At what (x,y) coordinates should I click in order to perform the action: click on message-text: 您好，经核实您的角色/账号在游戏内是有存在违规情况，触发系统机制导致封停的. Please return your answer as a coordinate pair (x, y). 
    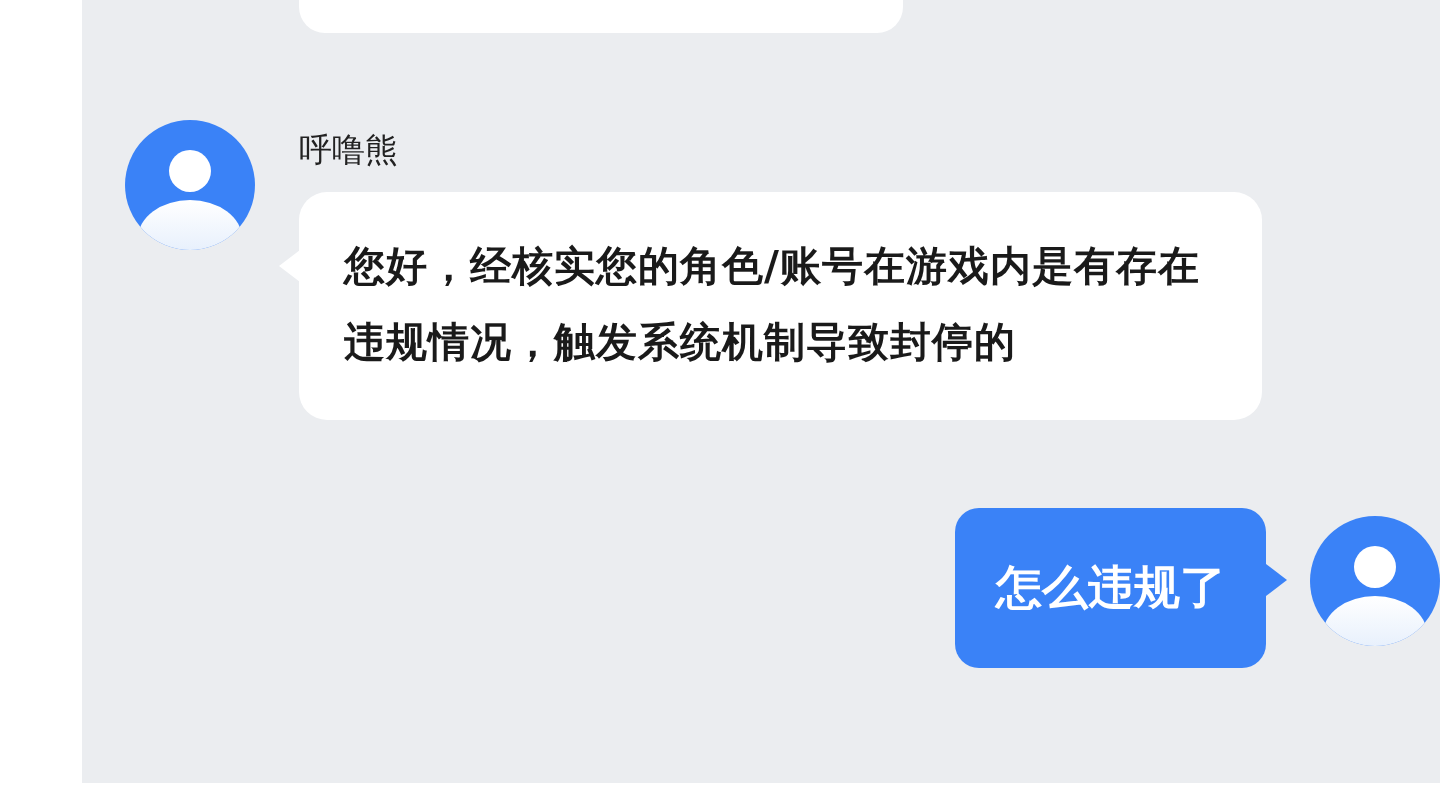
    Looking at the image, I should click on (772, 304).